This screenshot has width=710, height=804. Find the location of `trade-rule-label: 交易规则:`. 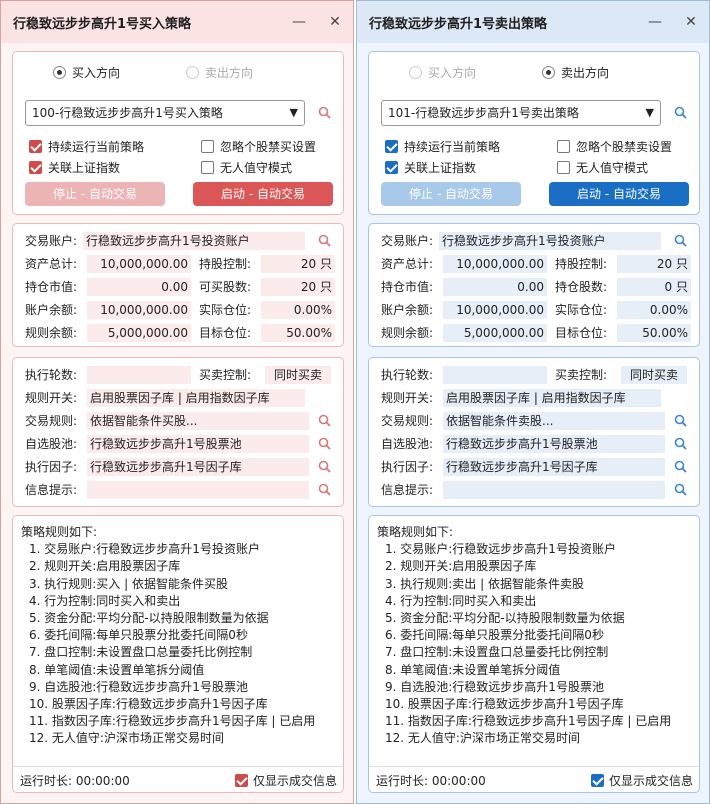

trade-rule-label: 交易规则: is located at coordinates (407, 421).